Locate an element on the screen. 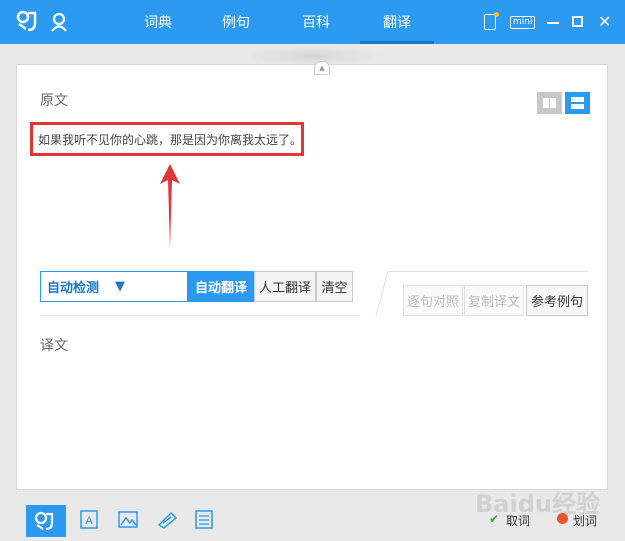  human-translate-button: 人工翻译 is located at coordinates (285, 286).